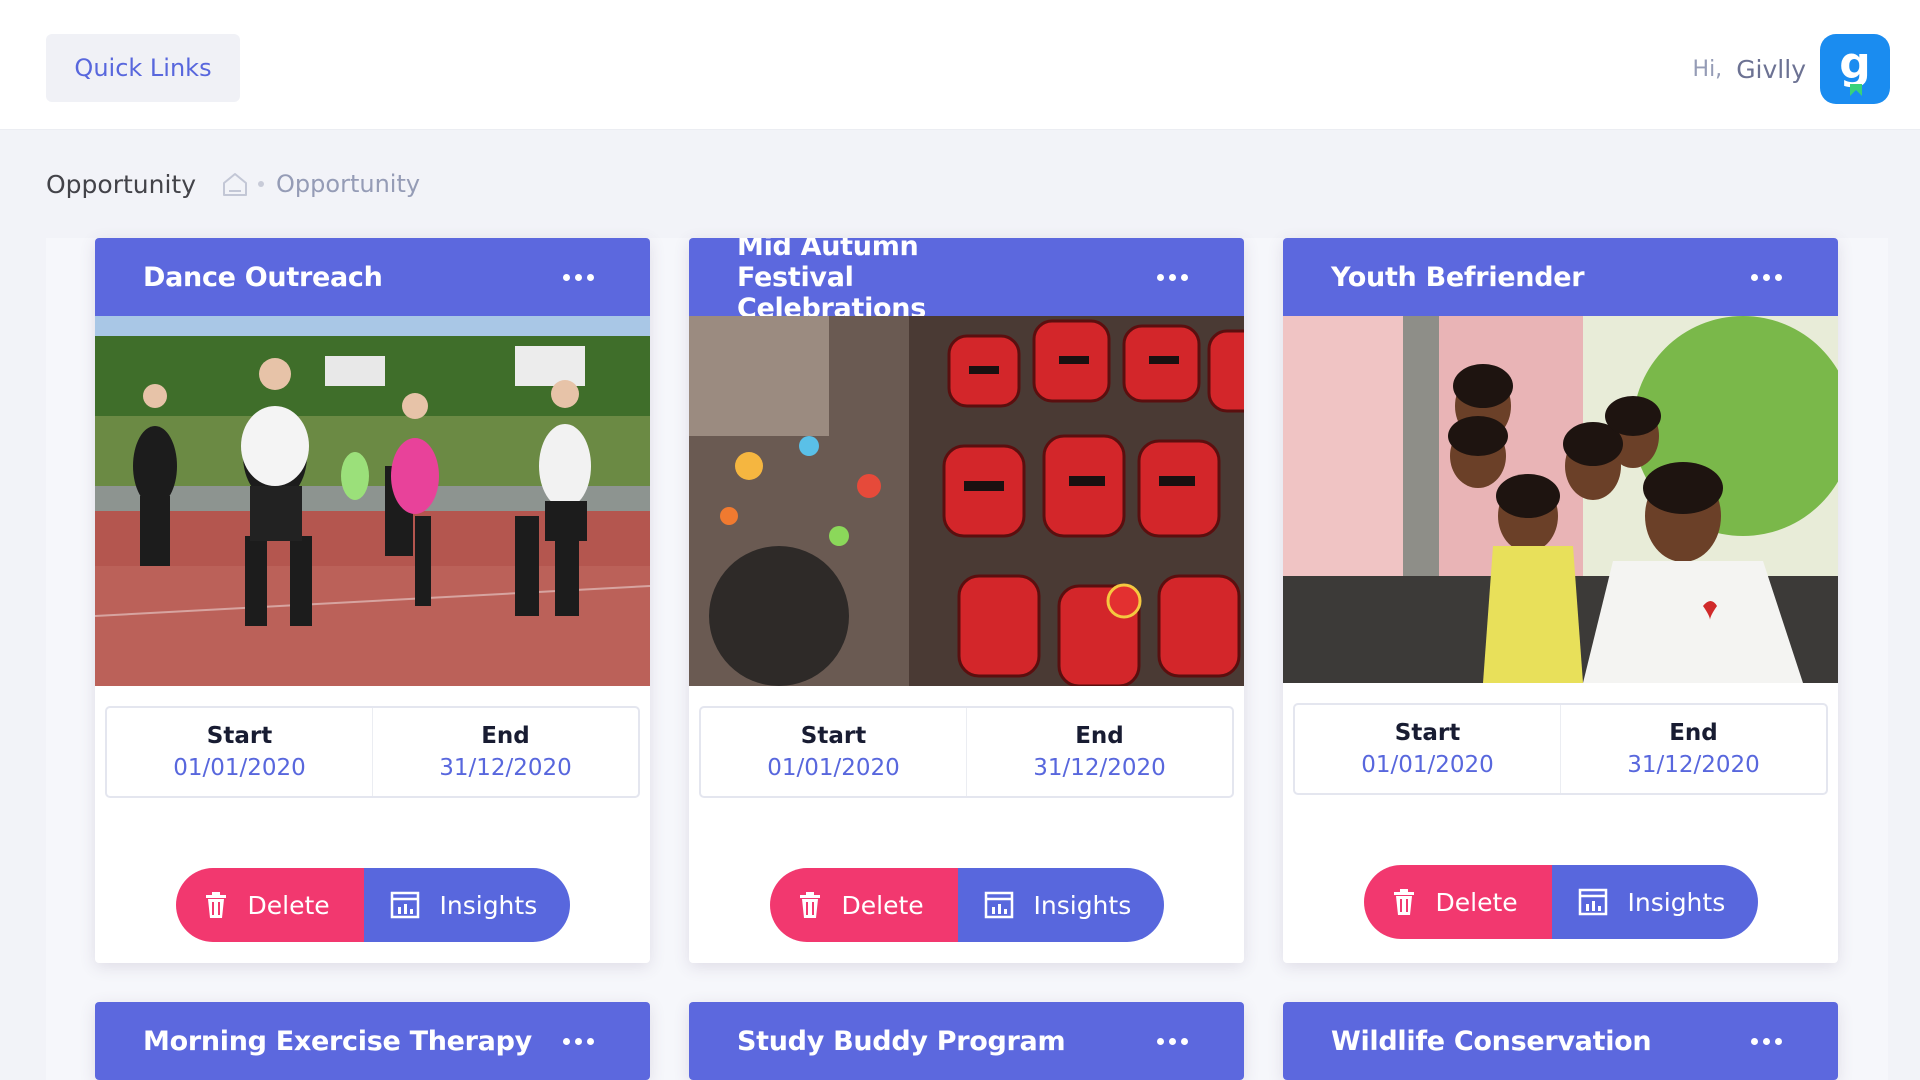  What do you see at coordinates (831, 281) in the screenshot?
I see `card-title: Mid Autumn Festival Celebrations` at bounding box center [831, 281].